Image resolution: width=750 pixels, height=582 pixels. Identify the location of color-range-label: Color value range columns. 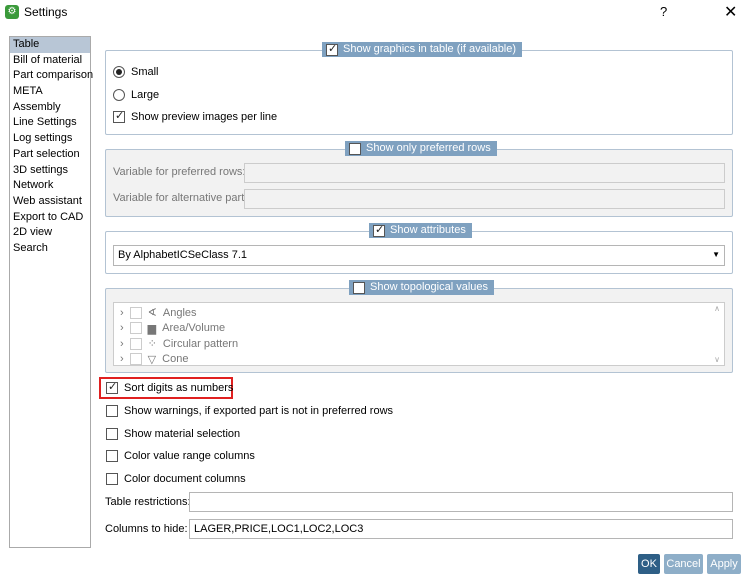
(189, 456).